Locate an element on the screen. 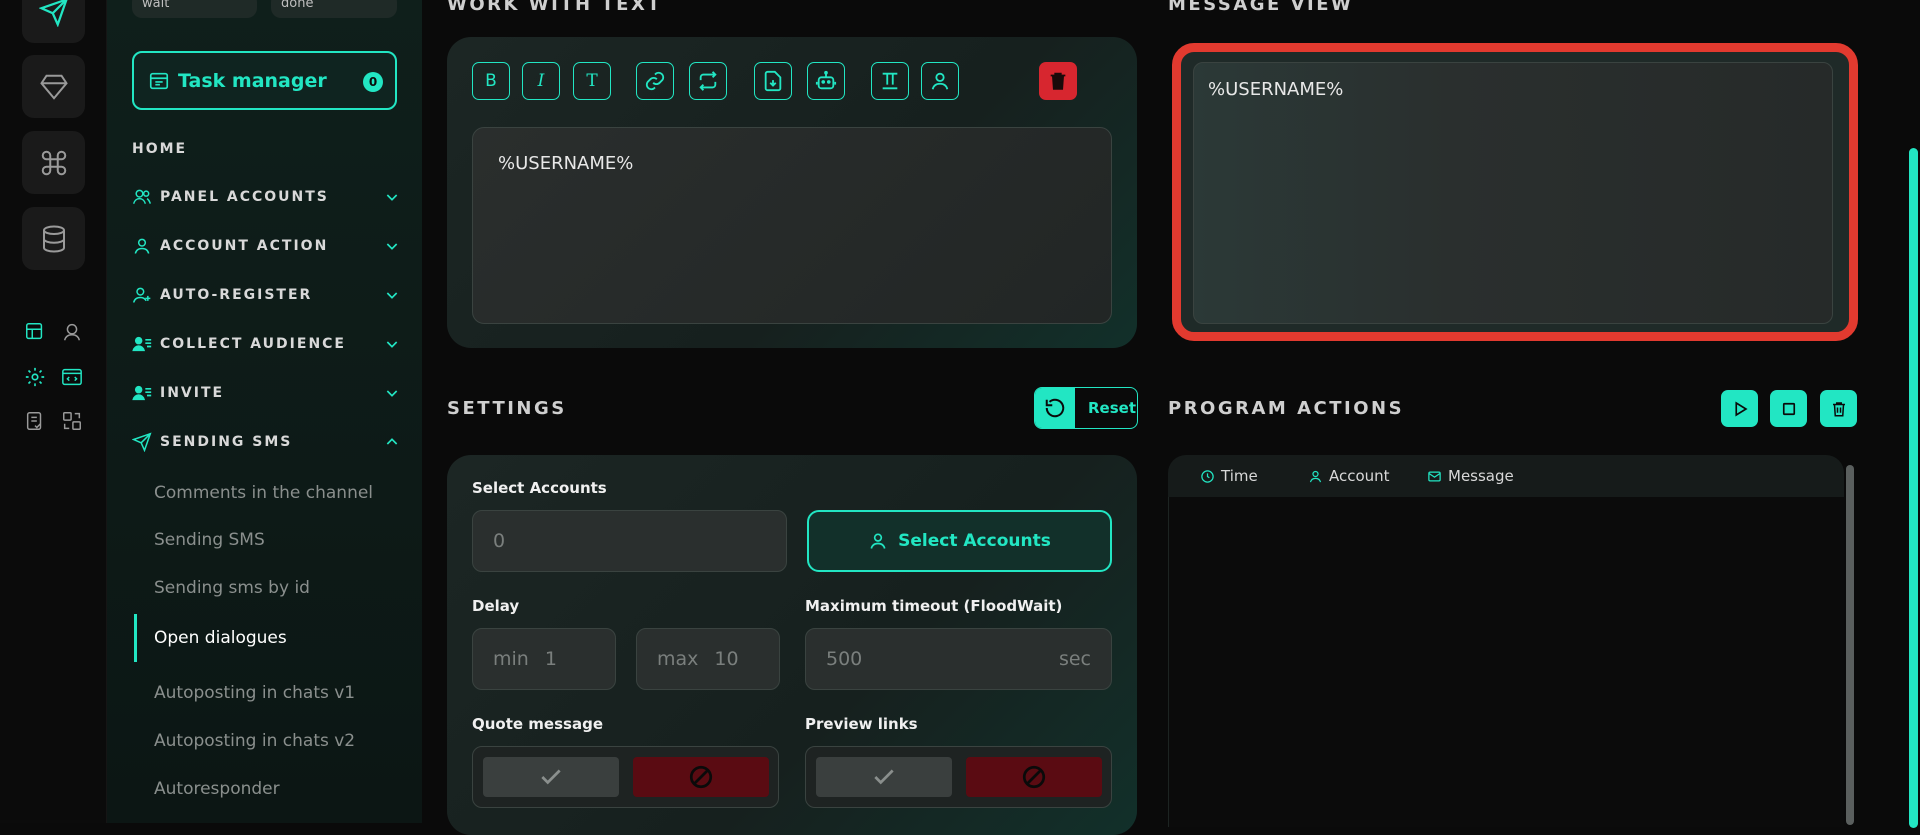 The height and width of the screenshot is (835, 1920). nav-label: AUTO-REGISTER is located at coordinates (236, 295).